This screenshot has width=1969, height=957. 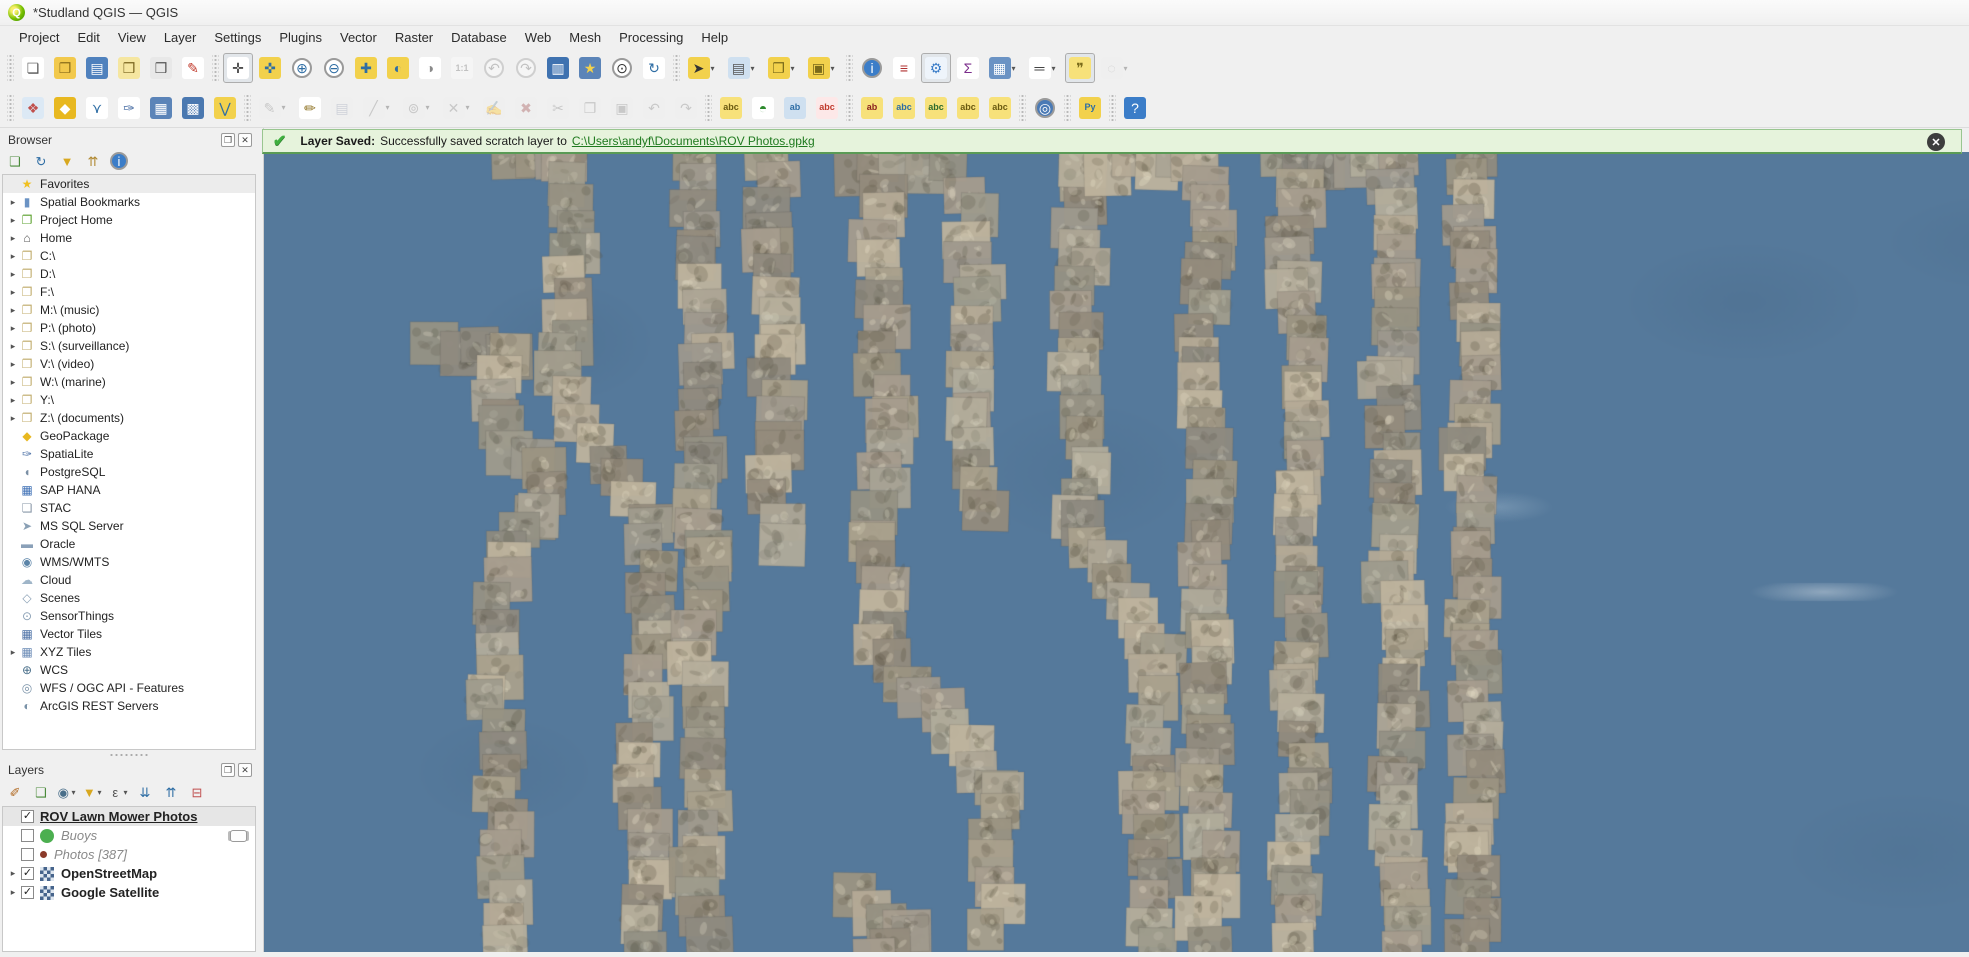 I want to click on show-hide-labels-button: abc, so click(x=904, y=108).